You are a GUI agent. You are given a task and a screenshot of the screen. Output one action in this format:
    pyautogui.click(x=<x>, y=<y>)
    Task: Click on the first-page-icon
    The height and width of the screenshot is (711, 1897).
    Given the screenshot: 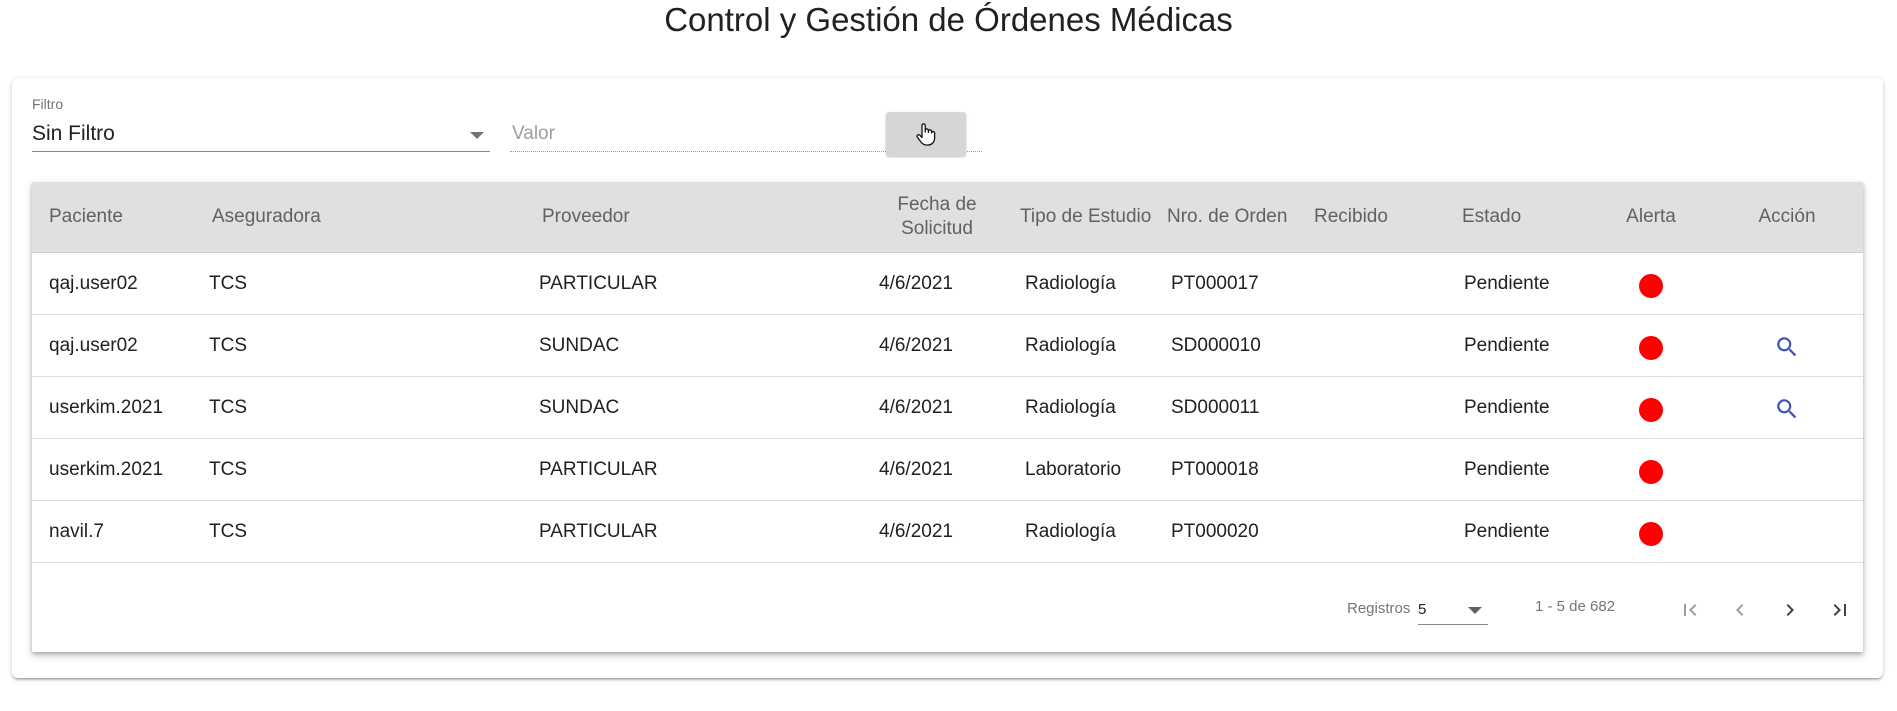 What is the action you would take?
    pyautogui.click(x=1690, y=610)
    